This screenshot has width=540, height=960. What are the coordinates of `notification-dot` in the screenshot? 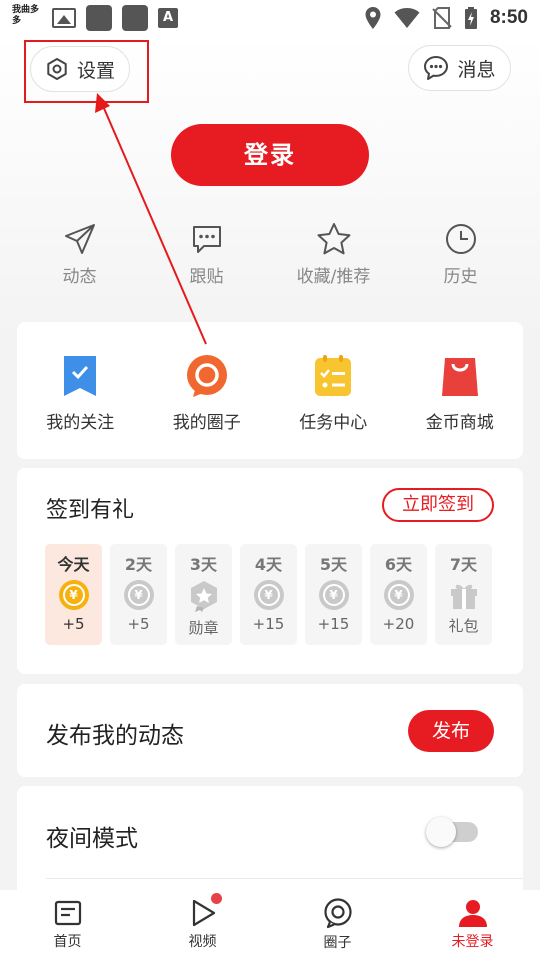 It's located at (216, 898).